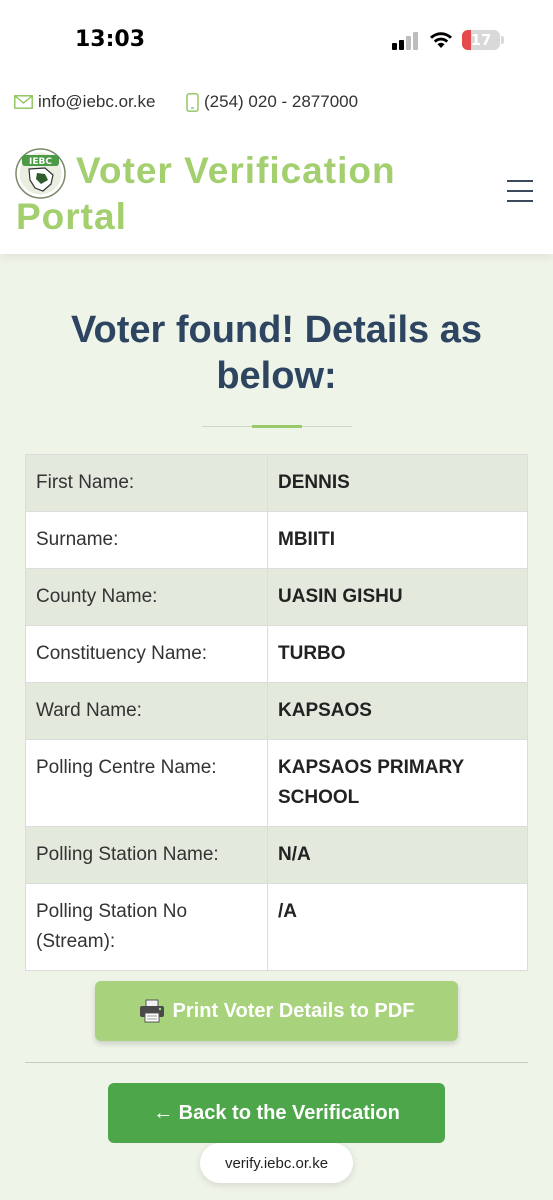 This screenshot has width=553, height=1200. Describe the element at coordinates (502, 40) in the screenshot. I see `battery-nub` at that location.